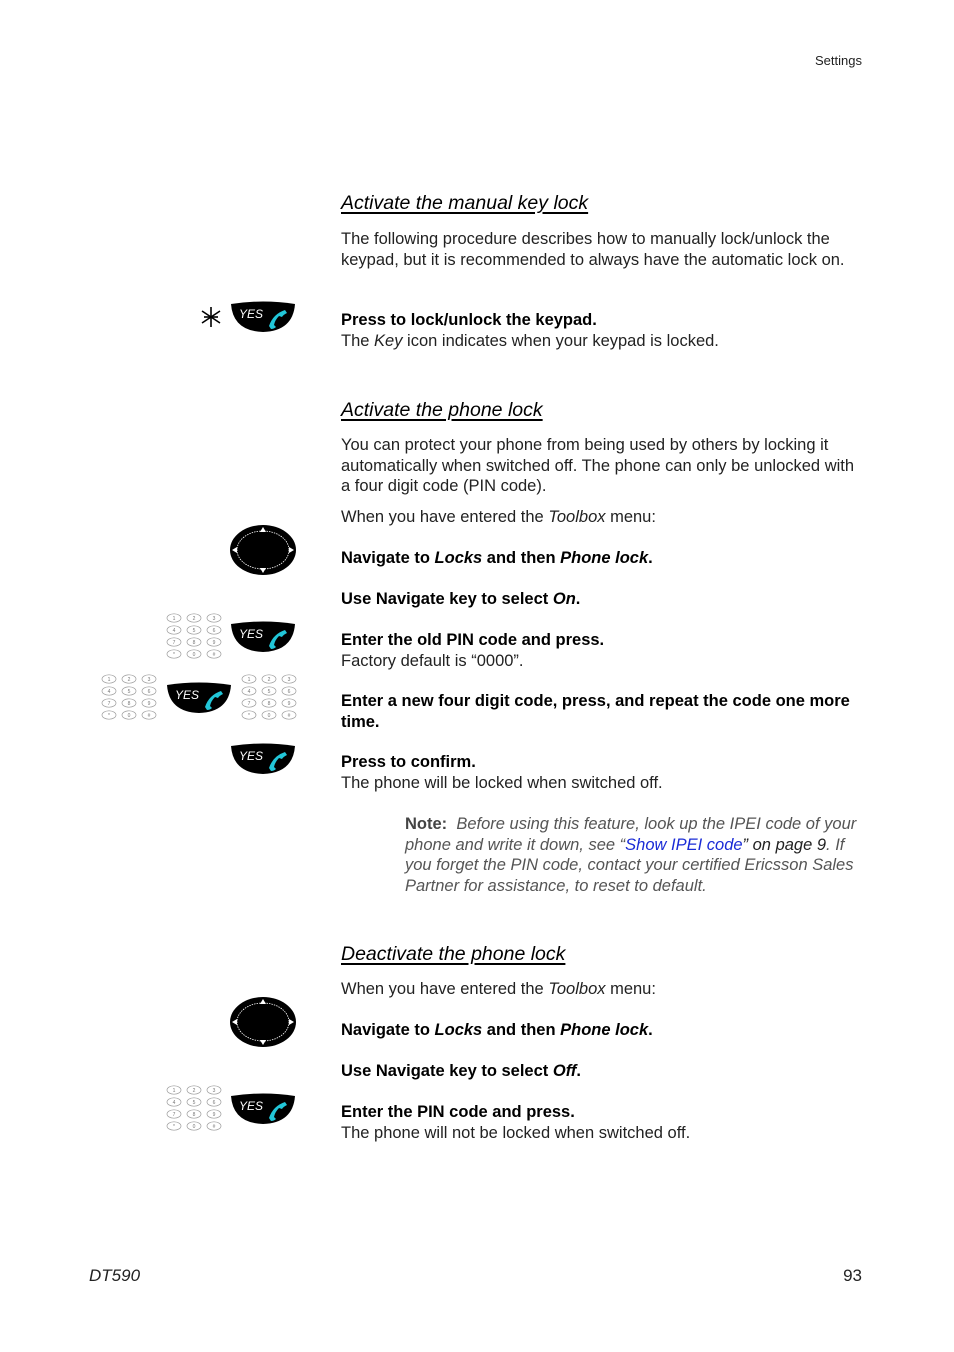 This screenshot has height=1352, width=954. What do you see at coordinates (683, 845) in the screenshot?
I see `link-show-ipei-code: Show IPEI code` at bounding box center [683, 845].